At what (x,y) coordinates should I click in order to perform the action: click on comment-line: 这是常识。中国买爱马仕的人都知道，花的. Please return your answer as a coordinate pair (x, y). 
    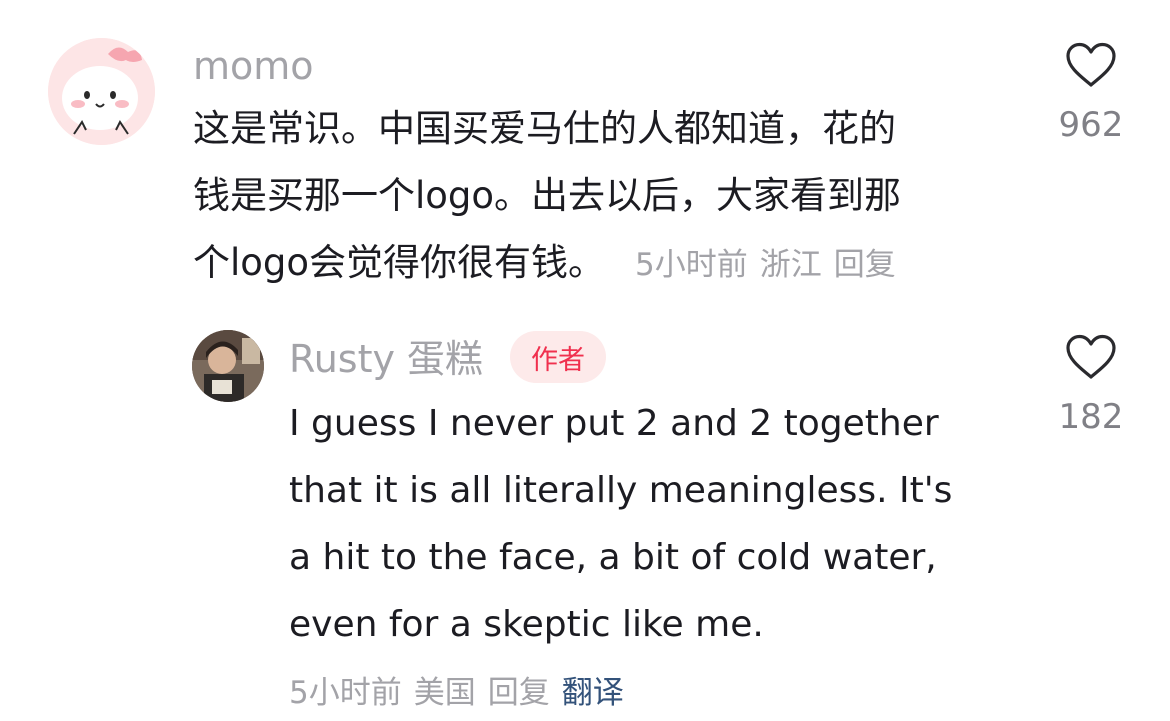
    Looking at the image, I should click on (544, 128).